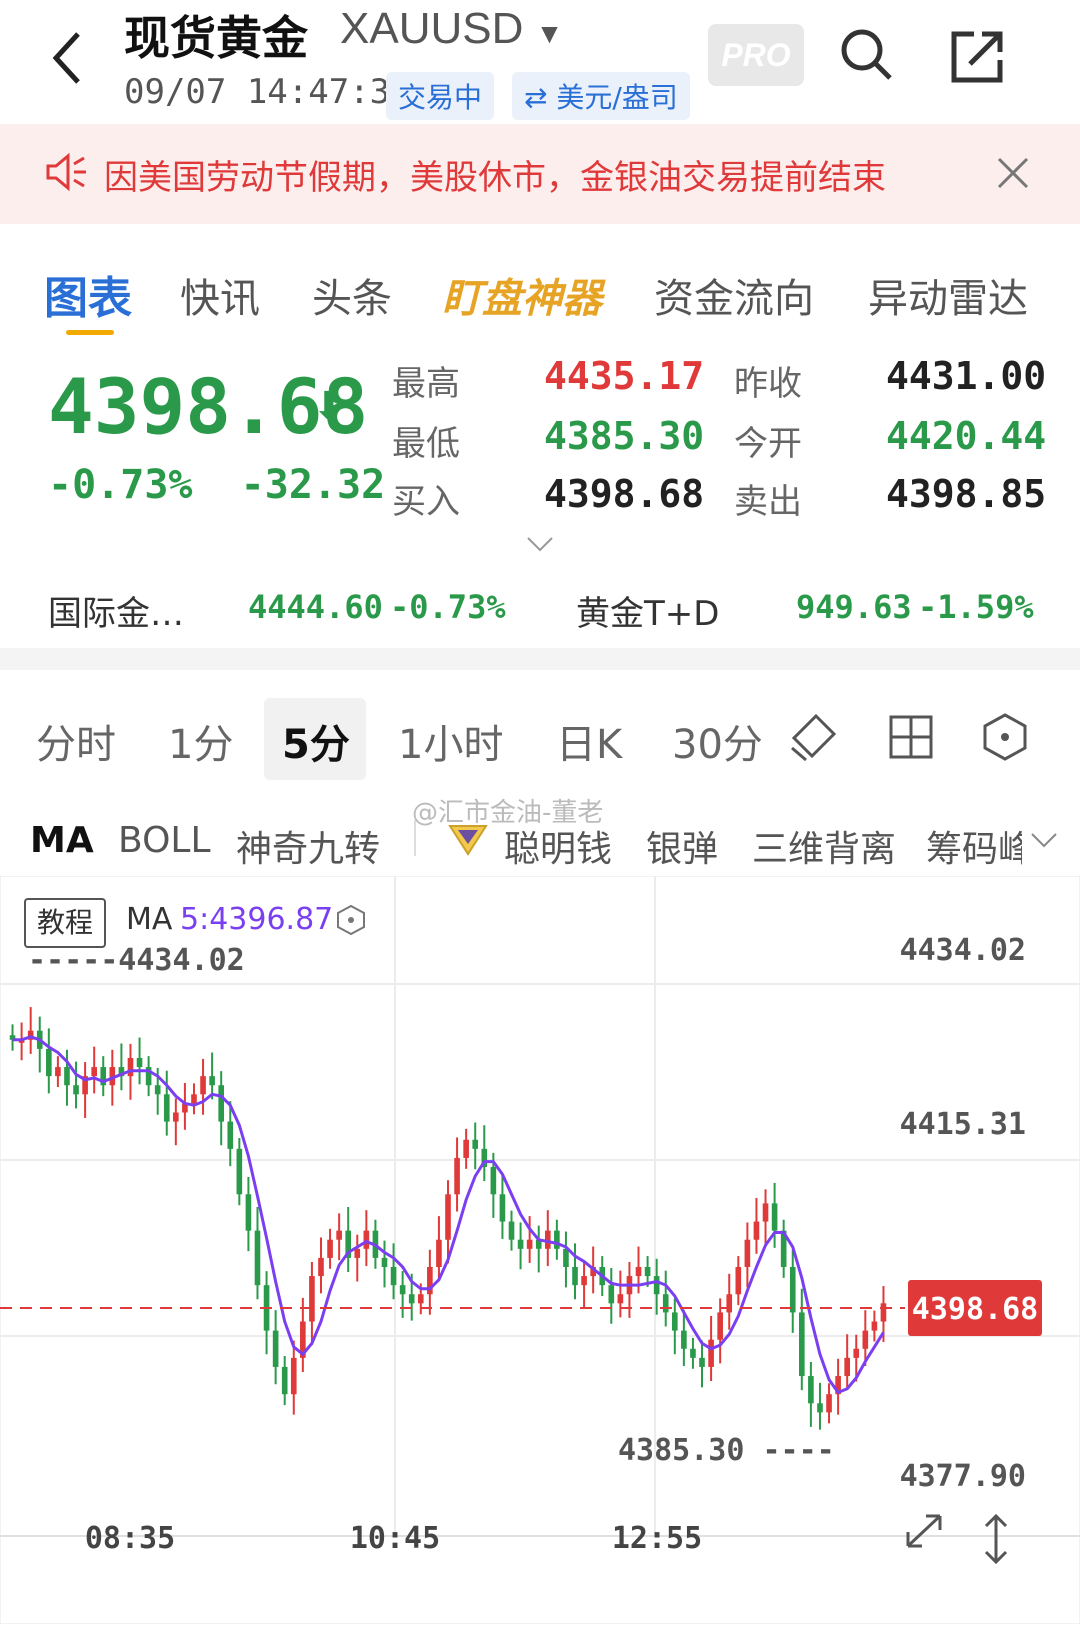 The height and width of the screenshot is (1628, 1080). I want to click on layout-grid-icon, so click(911, 739).